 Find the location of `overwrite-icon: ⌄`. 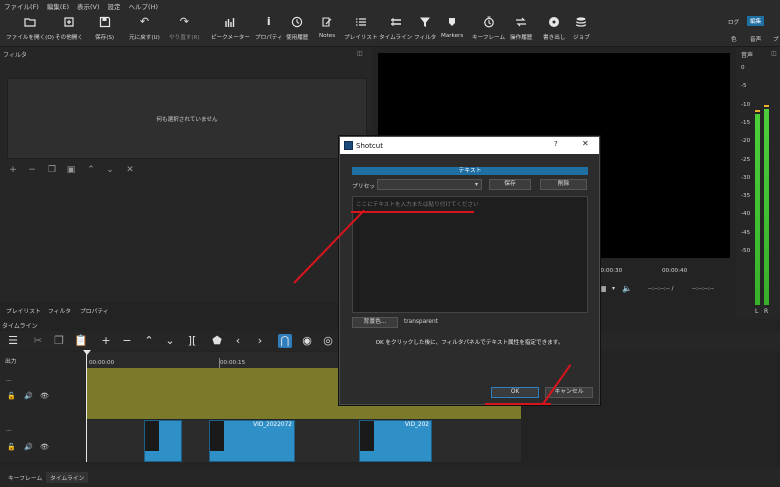

overwrite-icon: ⌄ is located at coordinates (170, 341).